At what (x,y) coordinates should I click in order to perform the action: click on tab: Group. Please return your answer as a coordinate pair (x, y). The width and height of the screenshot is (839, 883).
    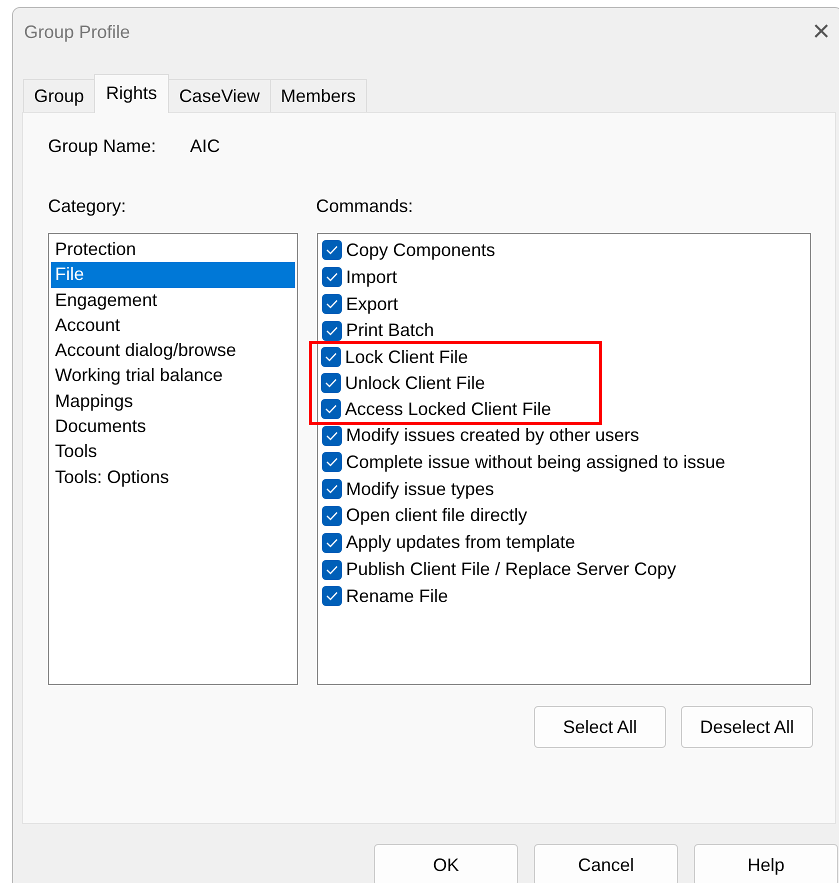
    Looking at the image, I should click on (59, 95).